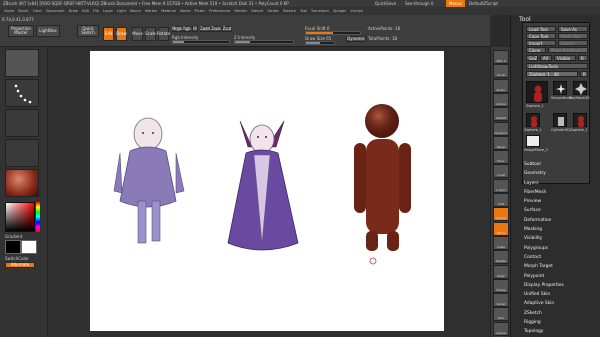  I want to click on menus-button: Menus, so click(456, 3).